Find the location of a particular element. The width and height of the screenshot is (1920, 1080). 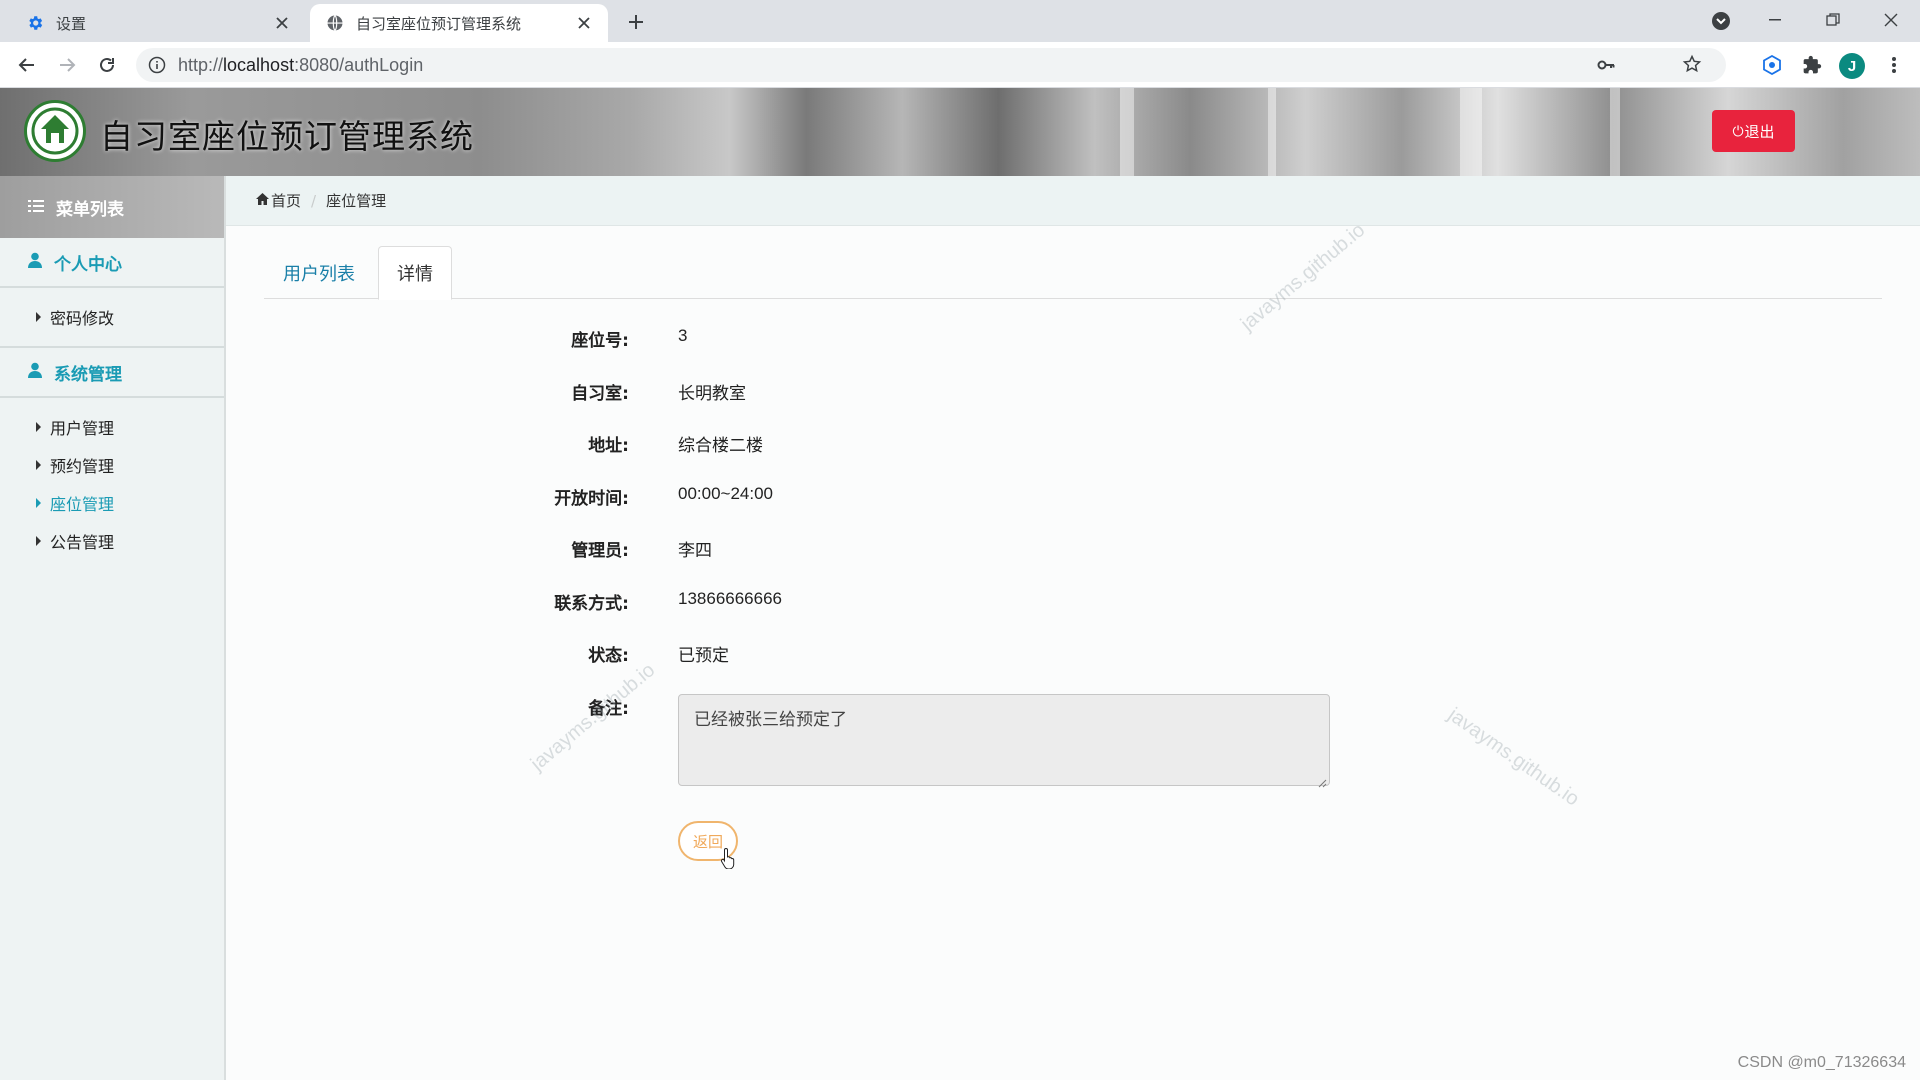

sidebar-item-reservations: 预约管理 is located at coordinates (112, 465).